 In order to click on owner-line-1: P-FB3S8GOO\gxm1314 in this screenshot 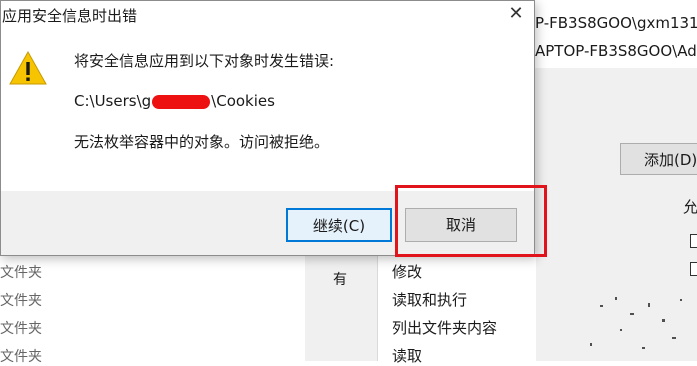, I will do `click(616, 23)`.